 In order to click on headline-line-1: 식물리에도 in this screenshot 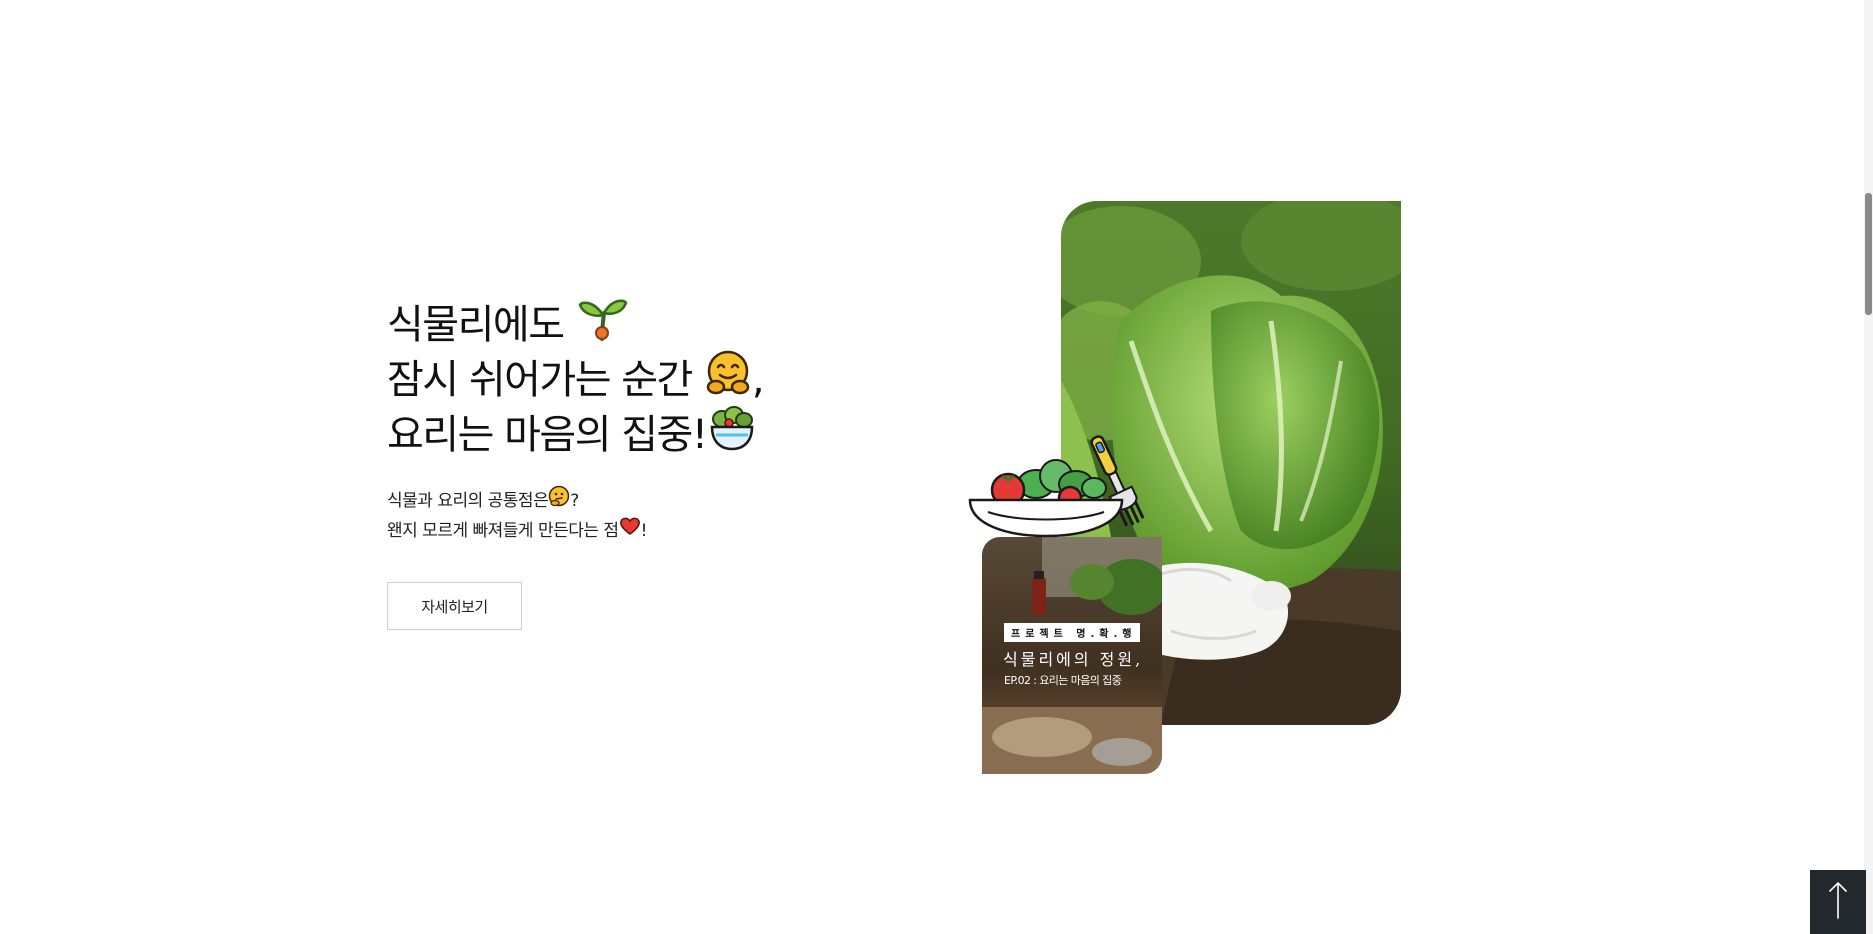, I will do `click(575, 325)`.